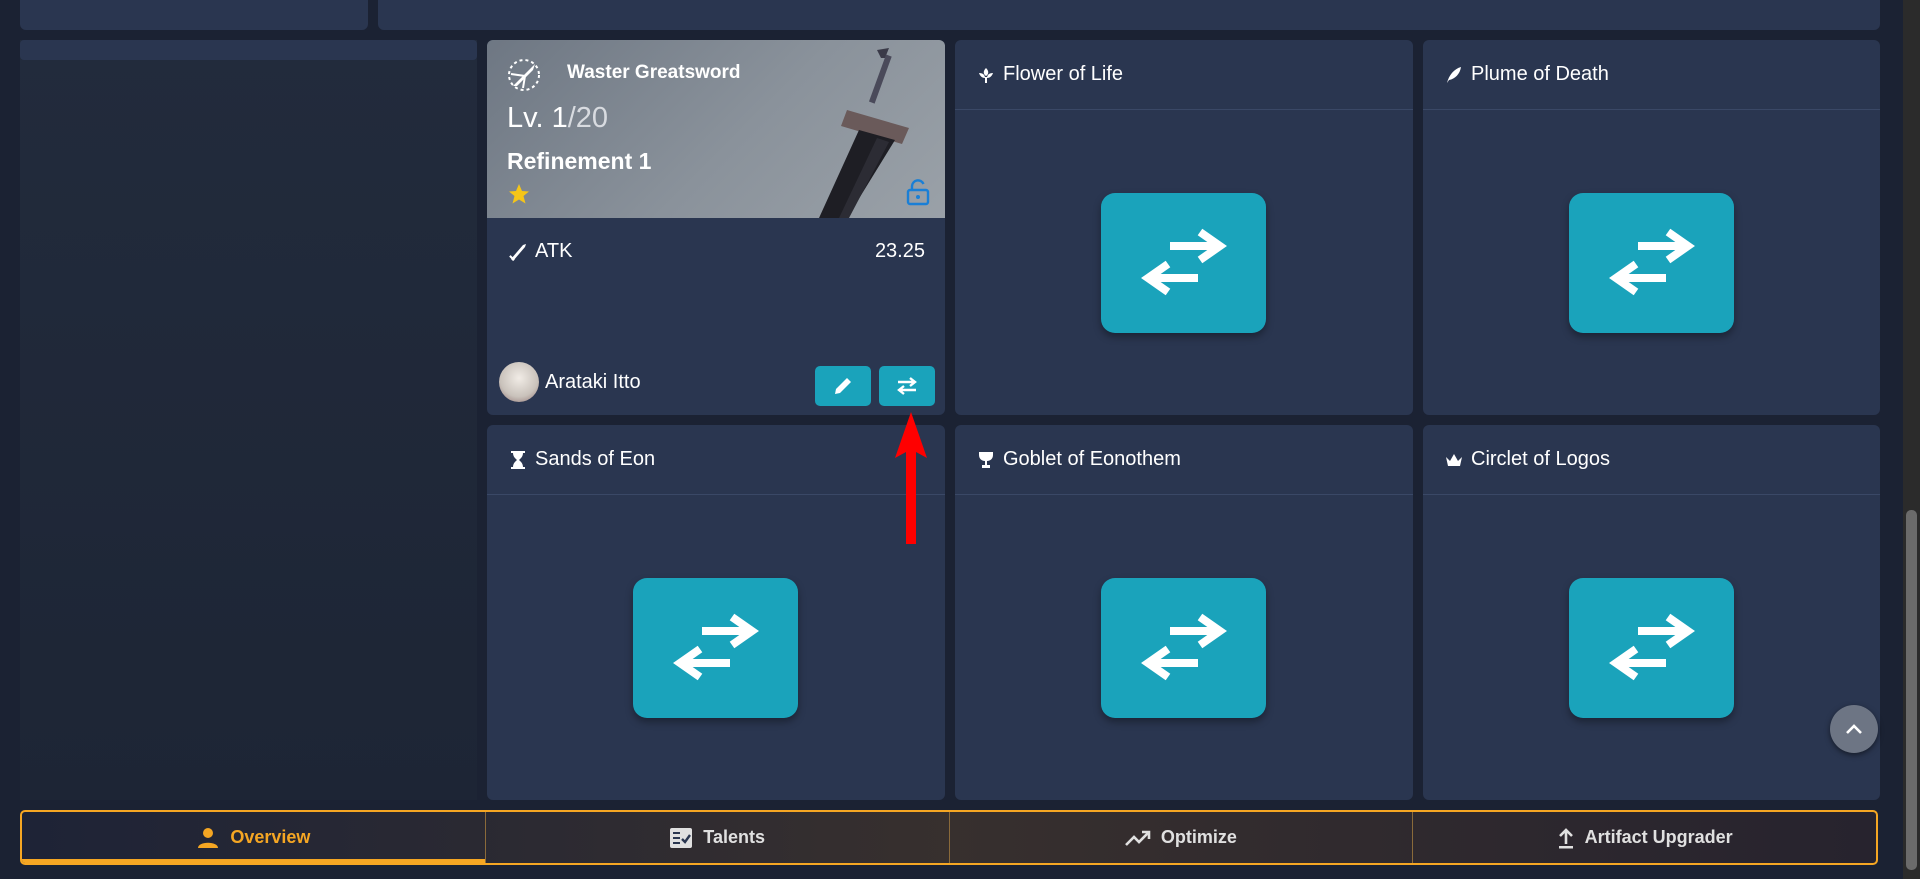  I want to click on circlet-icon, so click(1454, 460).